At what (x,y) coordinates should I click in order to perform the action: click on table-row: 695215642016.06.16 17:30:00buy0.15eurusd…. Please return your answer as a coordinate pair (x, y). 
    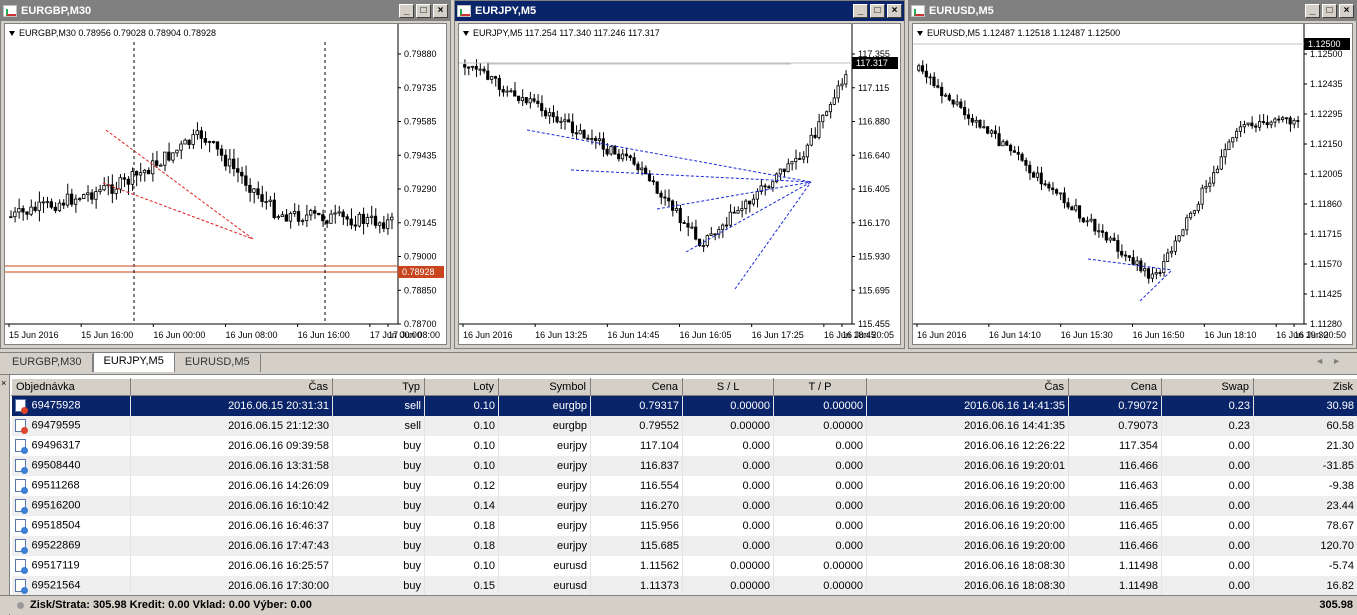
    Looking at the image, I should click on (684, 586).